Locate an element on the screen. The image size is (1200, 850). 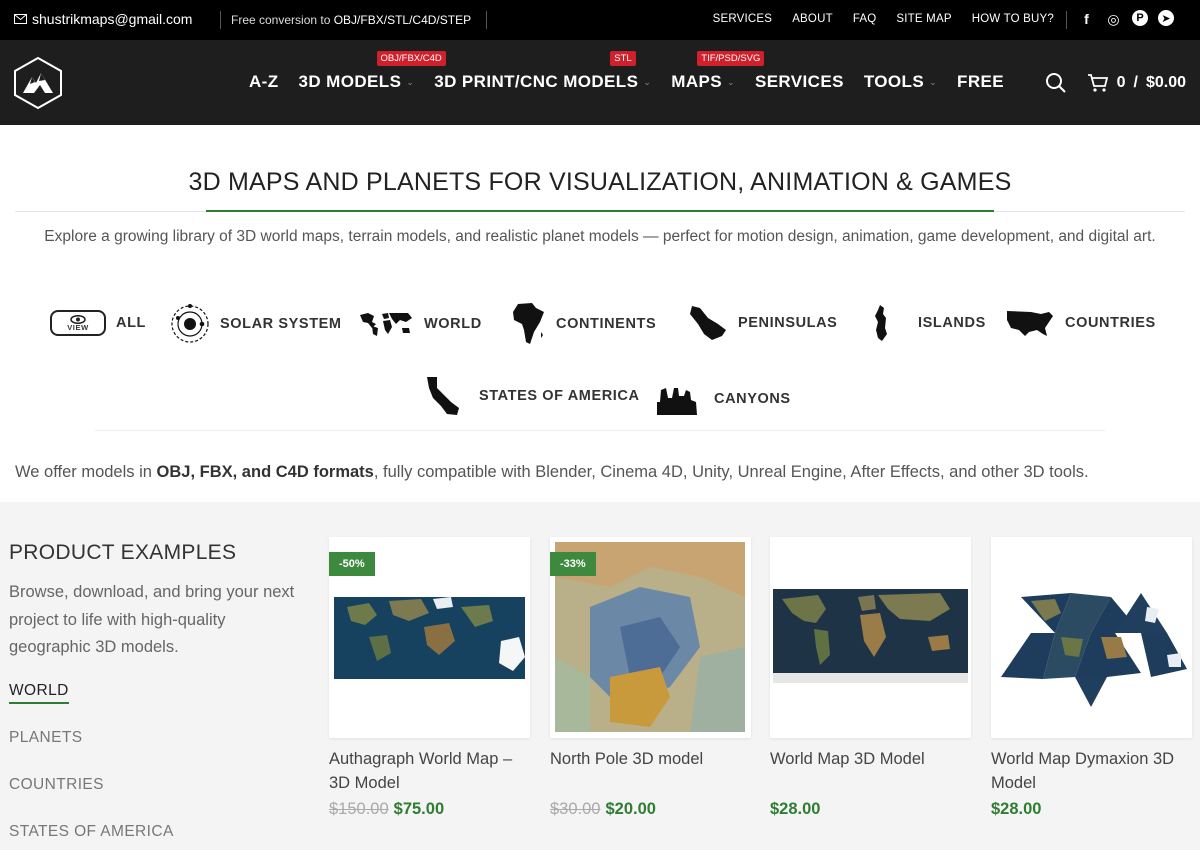
world-map-image is located at coordinates (870, 636).